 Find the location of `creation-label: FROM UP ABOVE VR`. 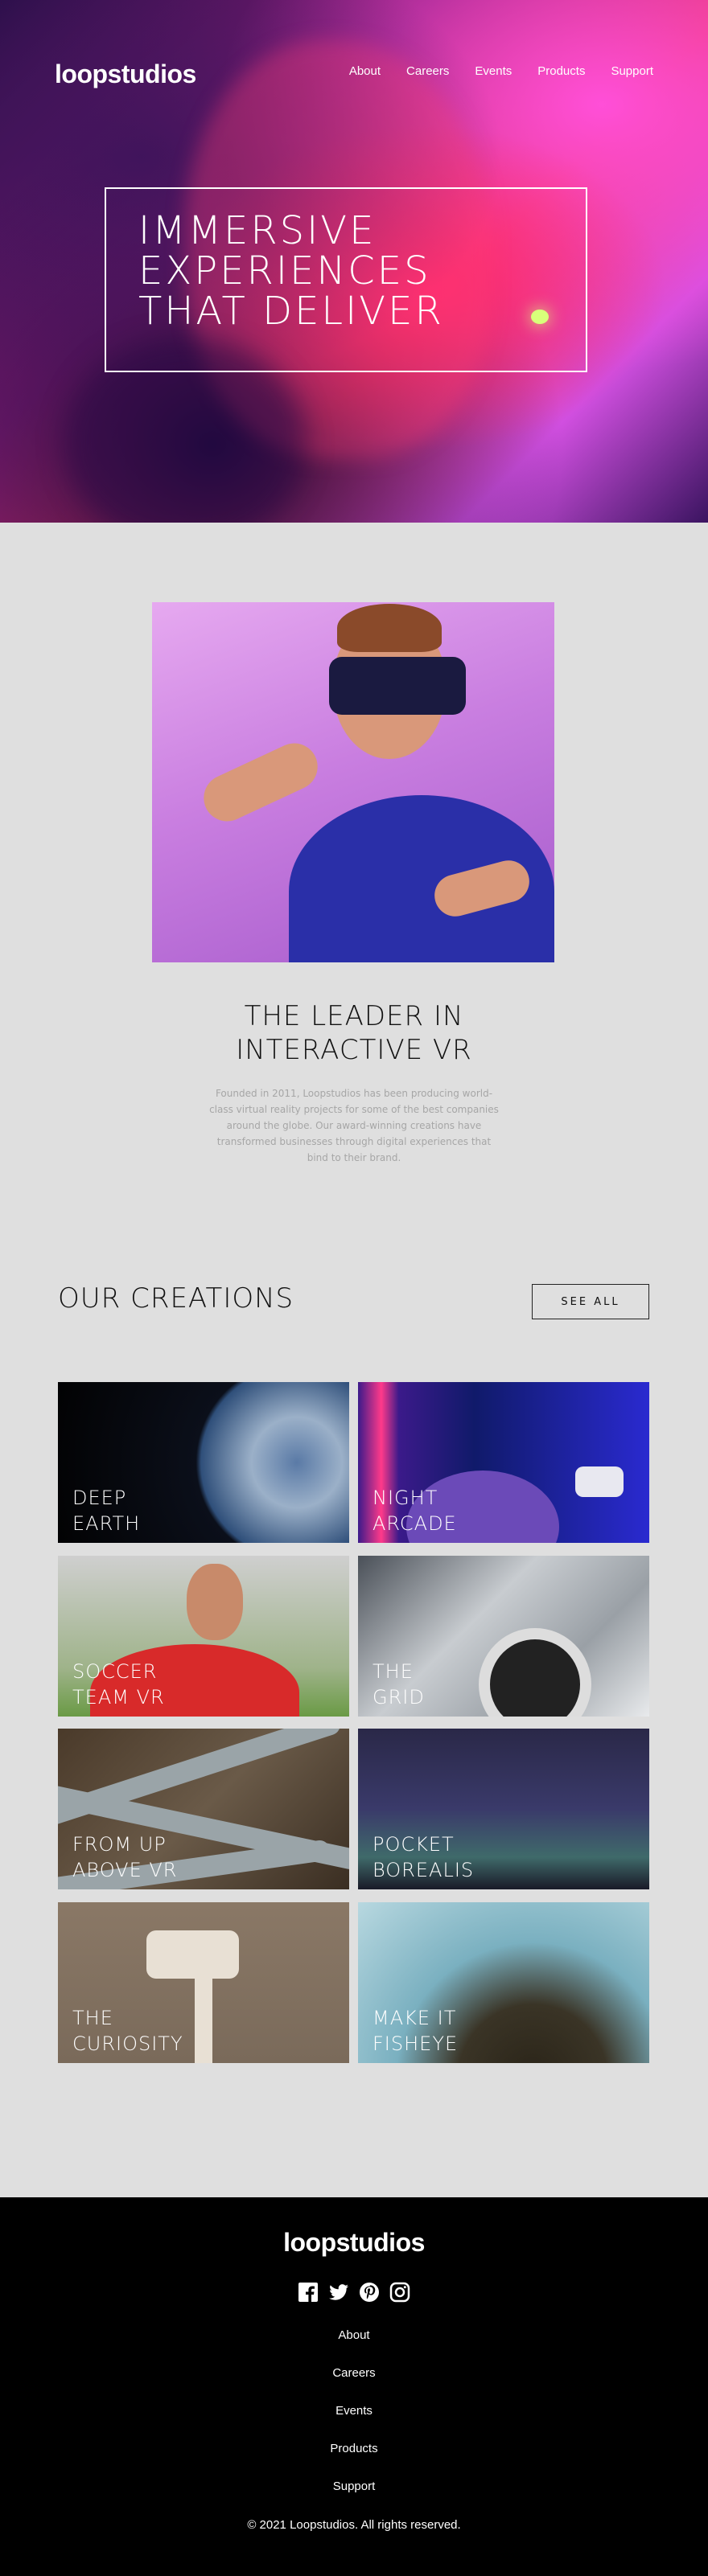

creation-label: FROM UP ABOVE VR is located at coordinates (125, 1857).